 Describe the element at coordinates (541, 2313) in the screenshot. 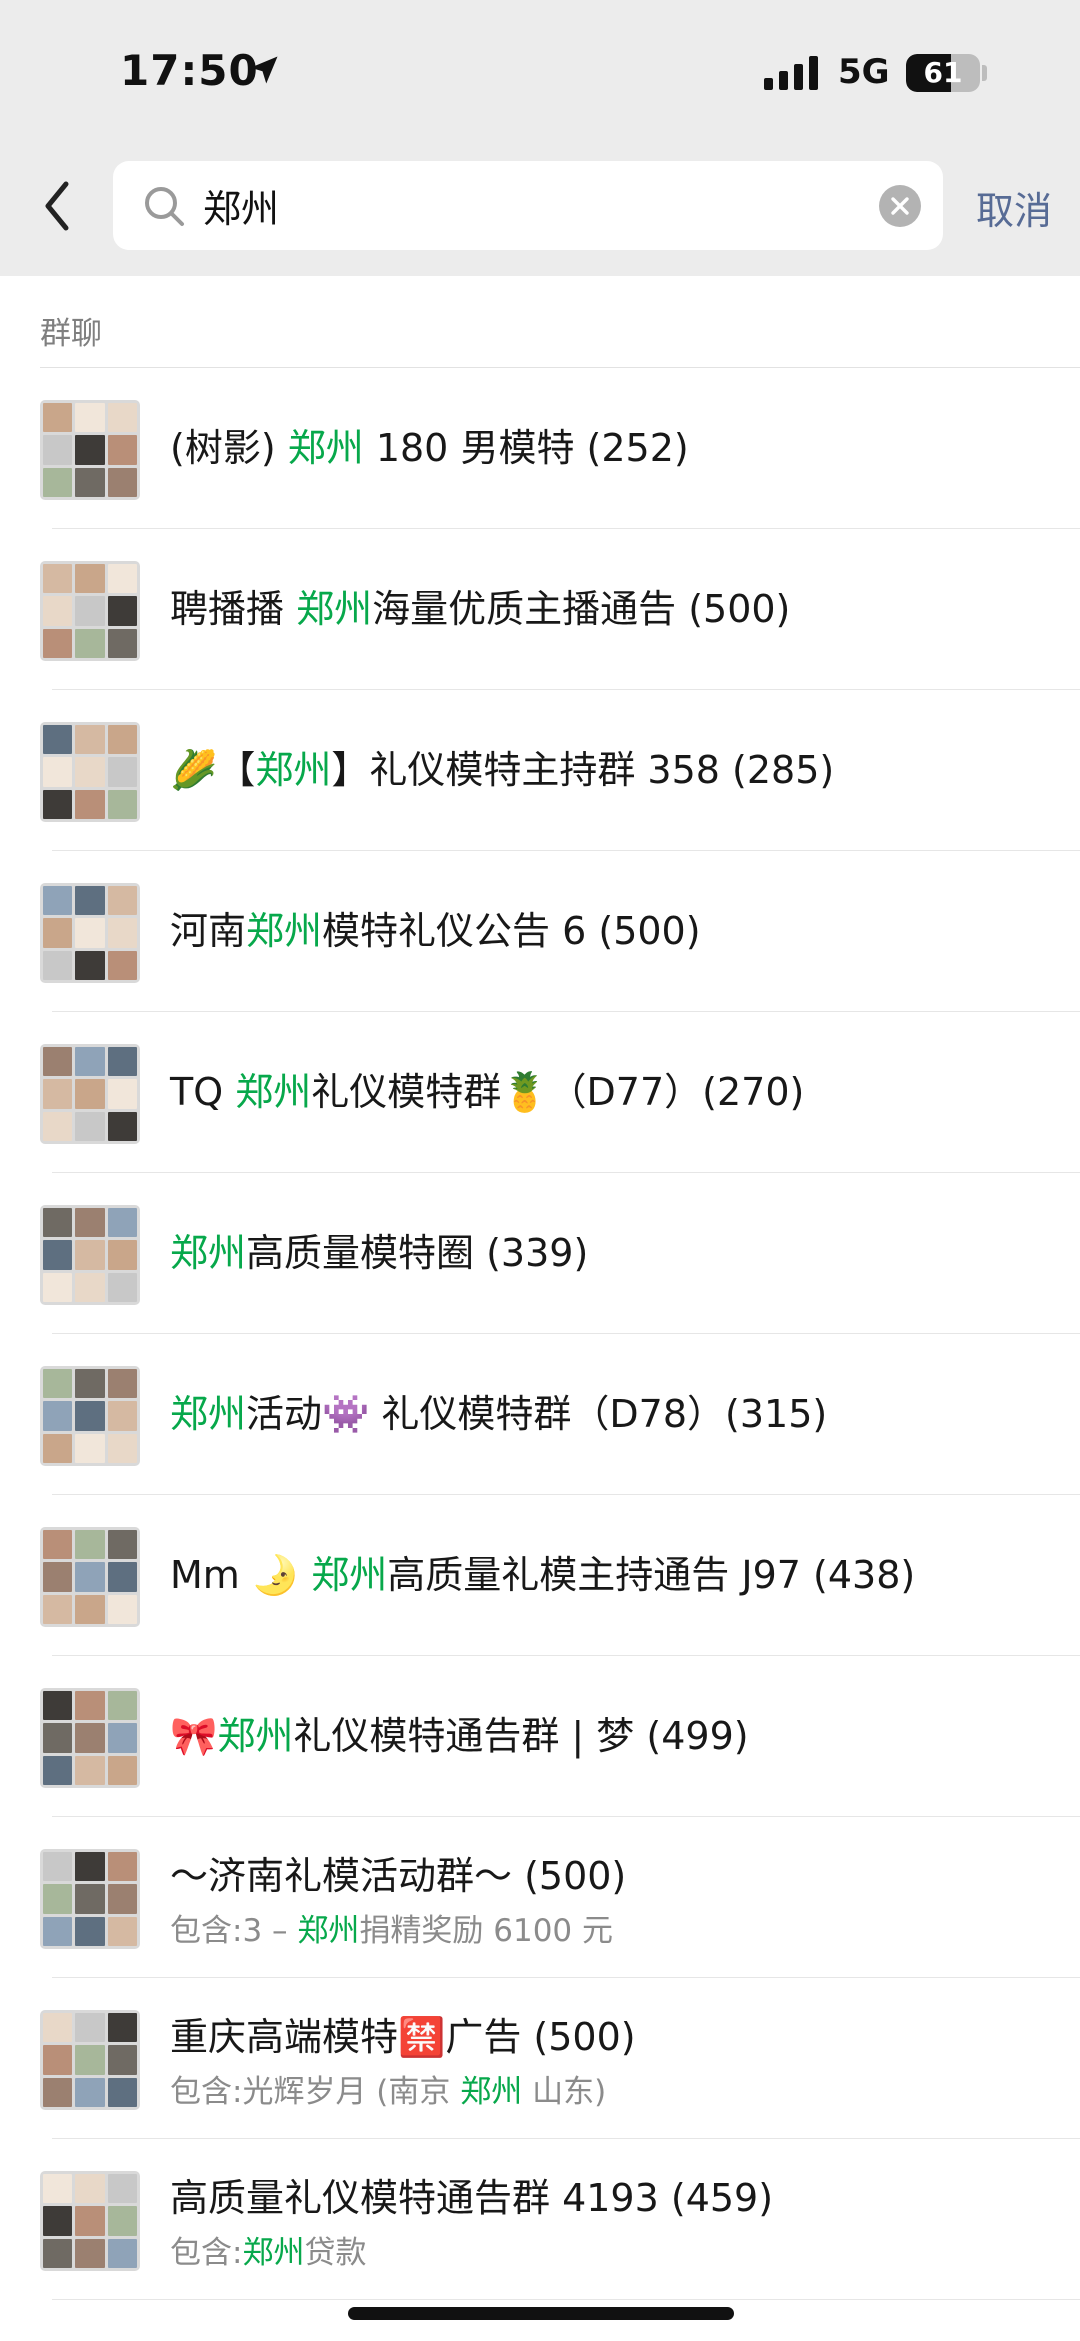

I see `home-indicator` at that location.